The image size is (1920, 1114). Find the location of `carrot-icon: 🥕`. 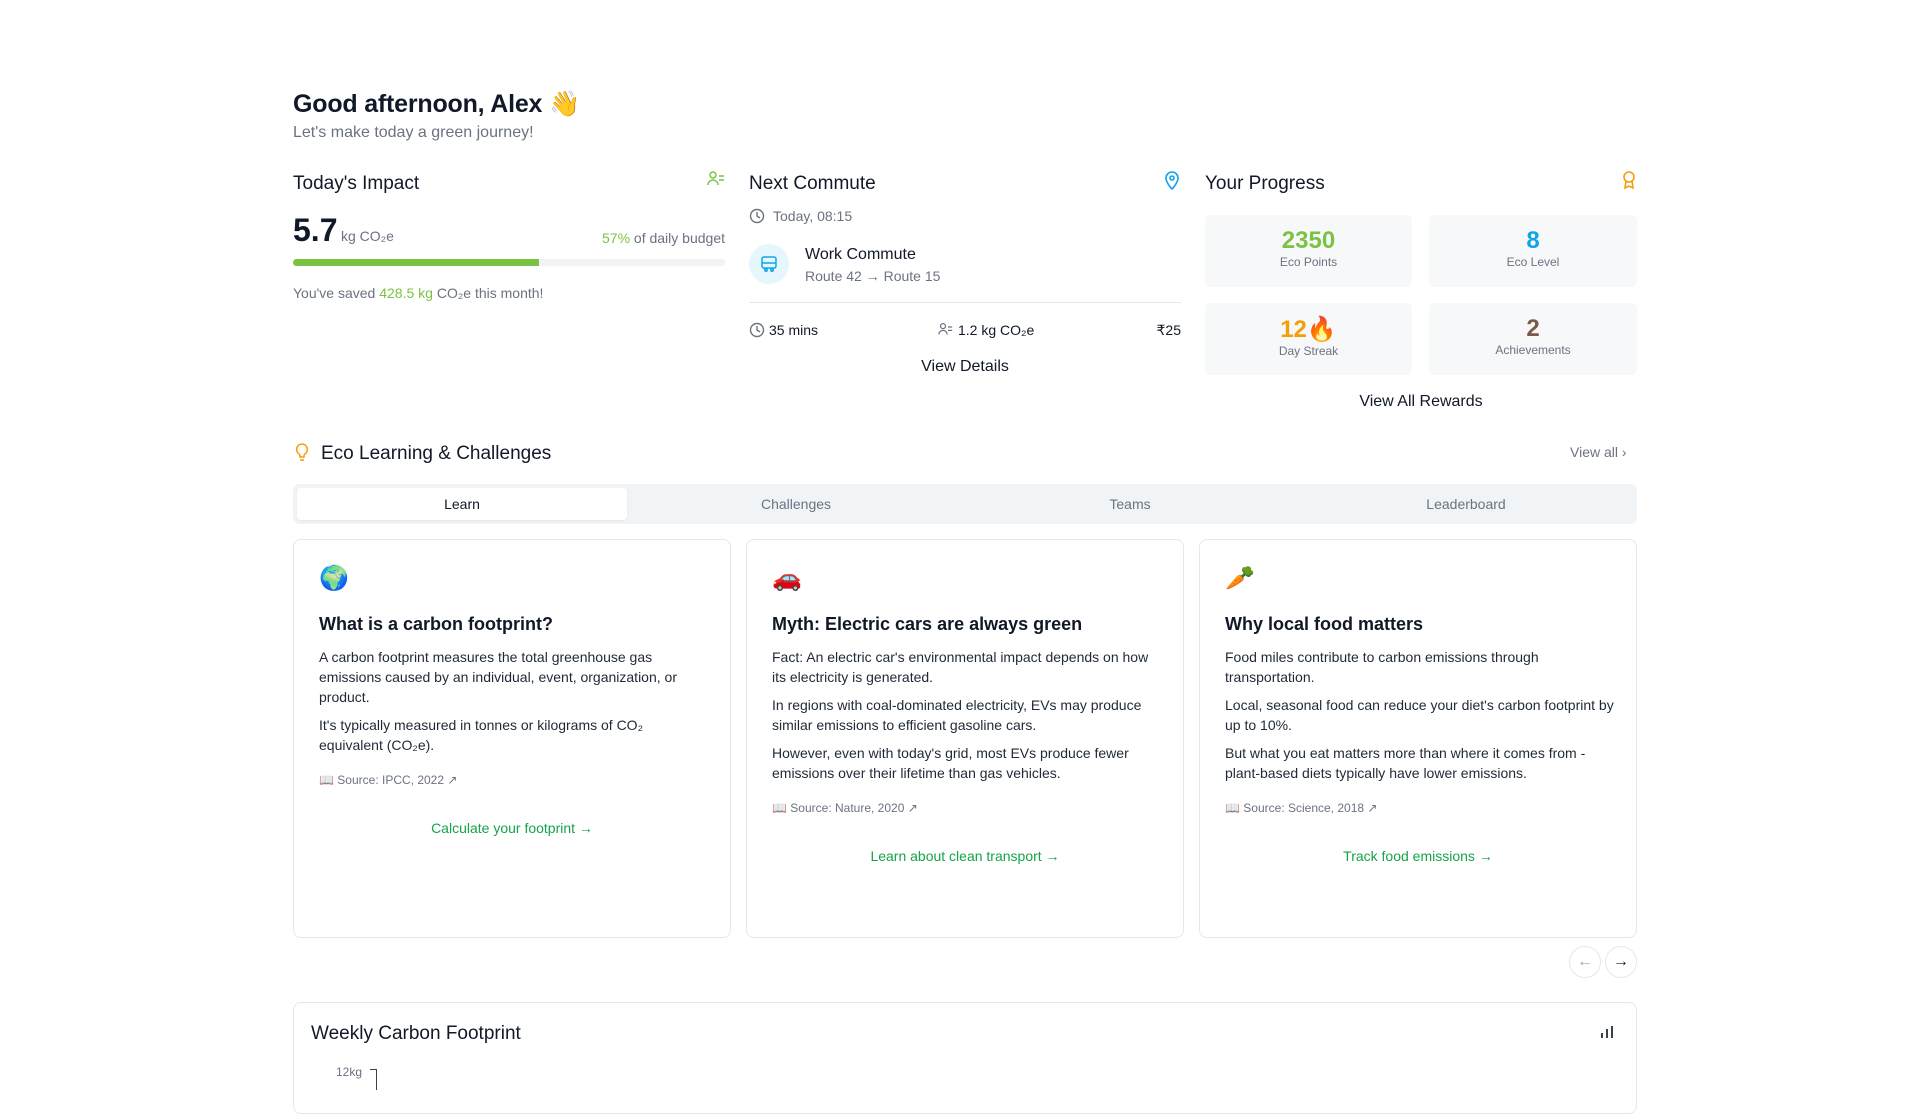

carrot-icon: 🥕 is located at coordinates (1240, 578).